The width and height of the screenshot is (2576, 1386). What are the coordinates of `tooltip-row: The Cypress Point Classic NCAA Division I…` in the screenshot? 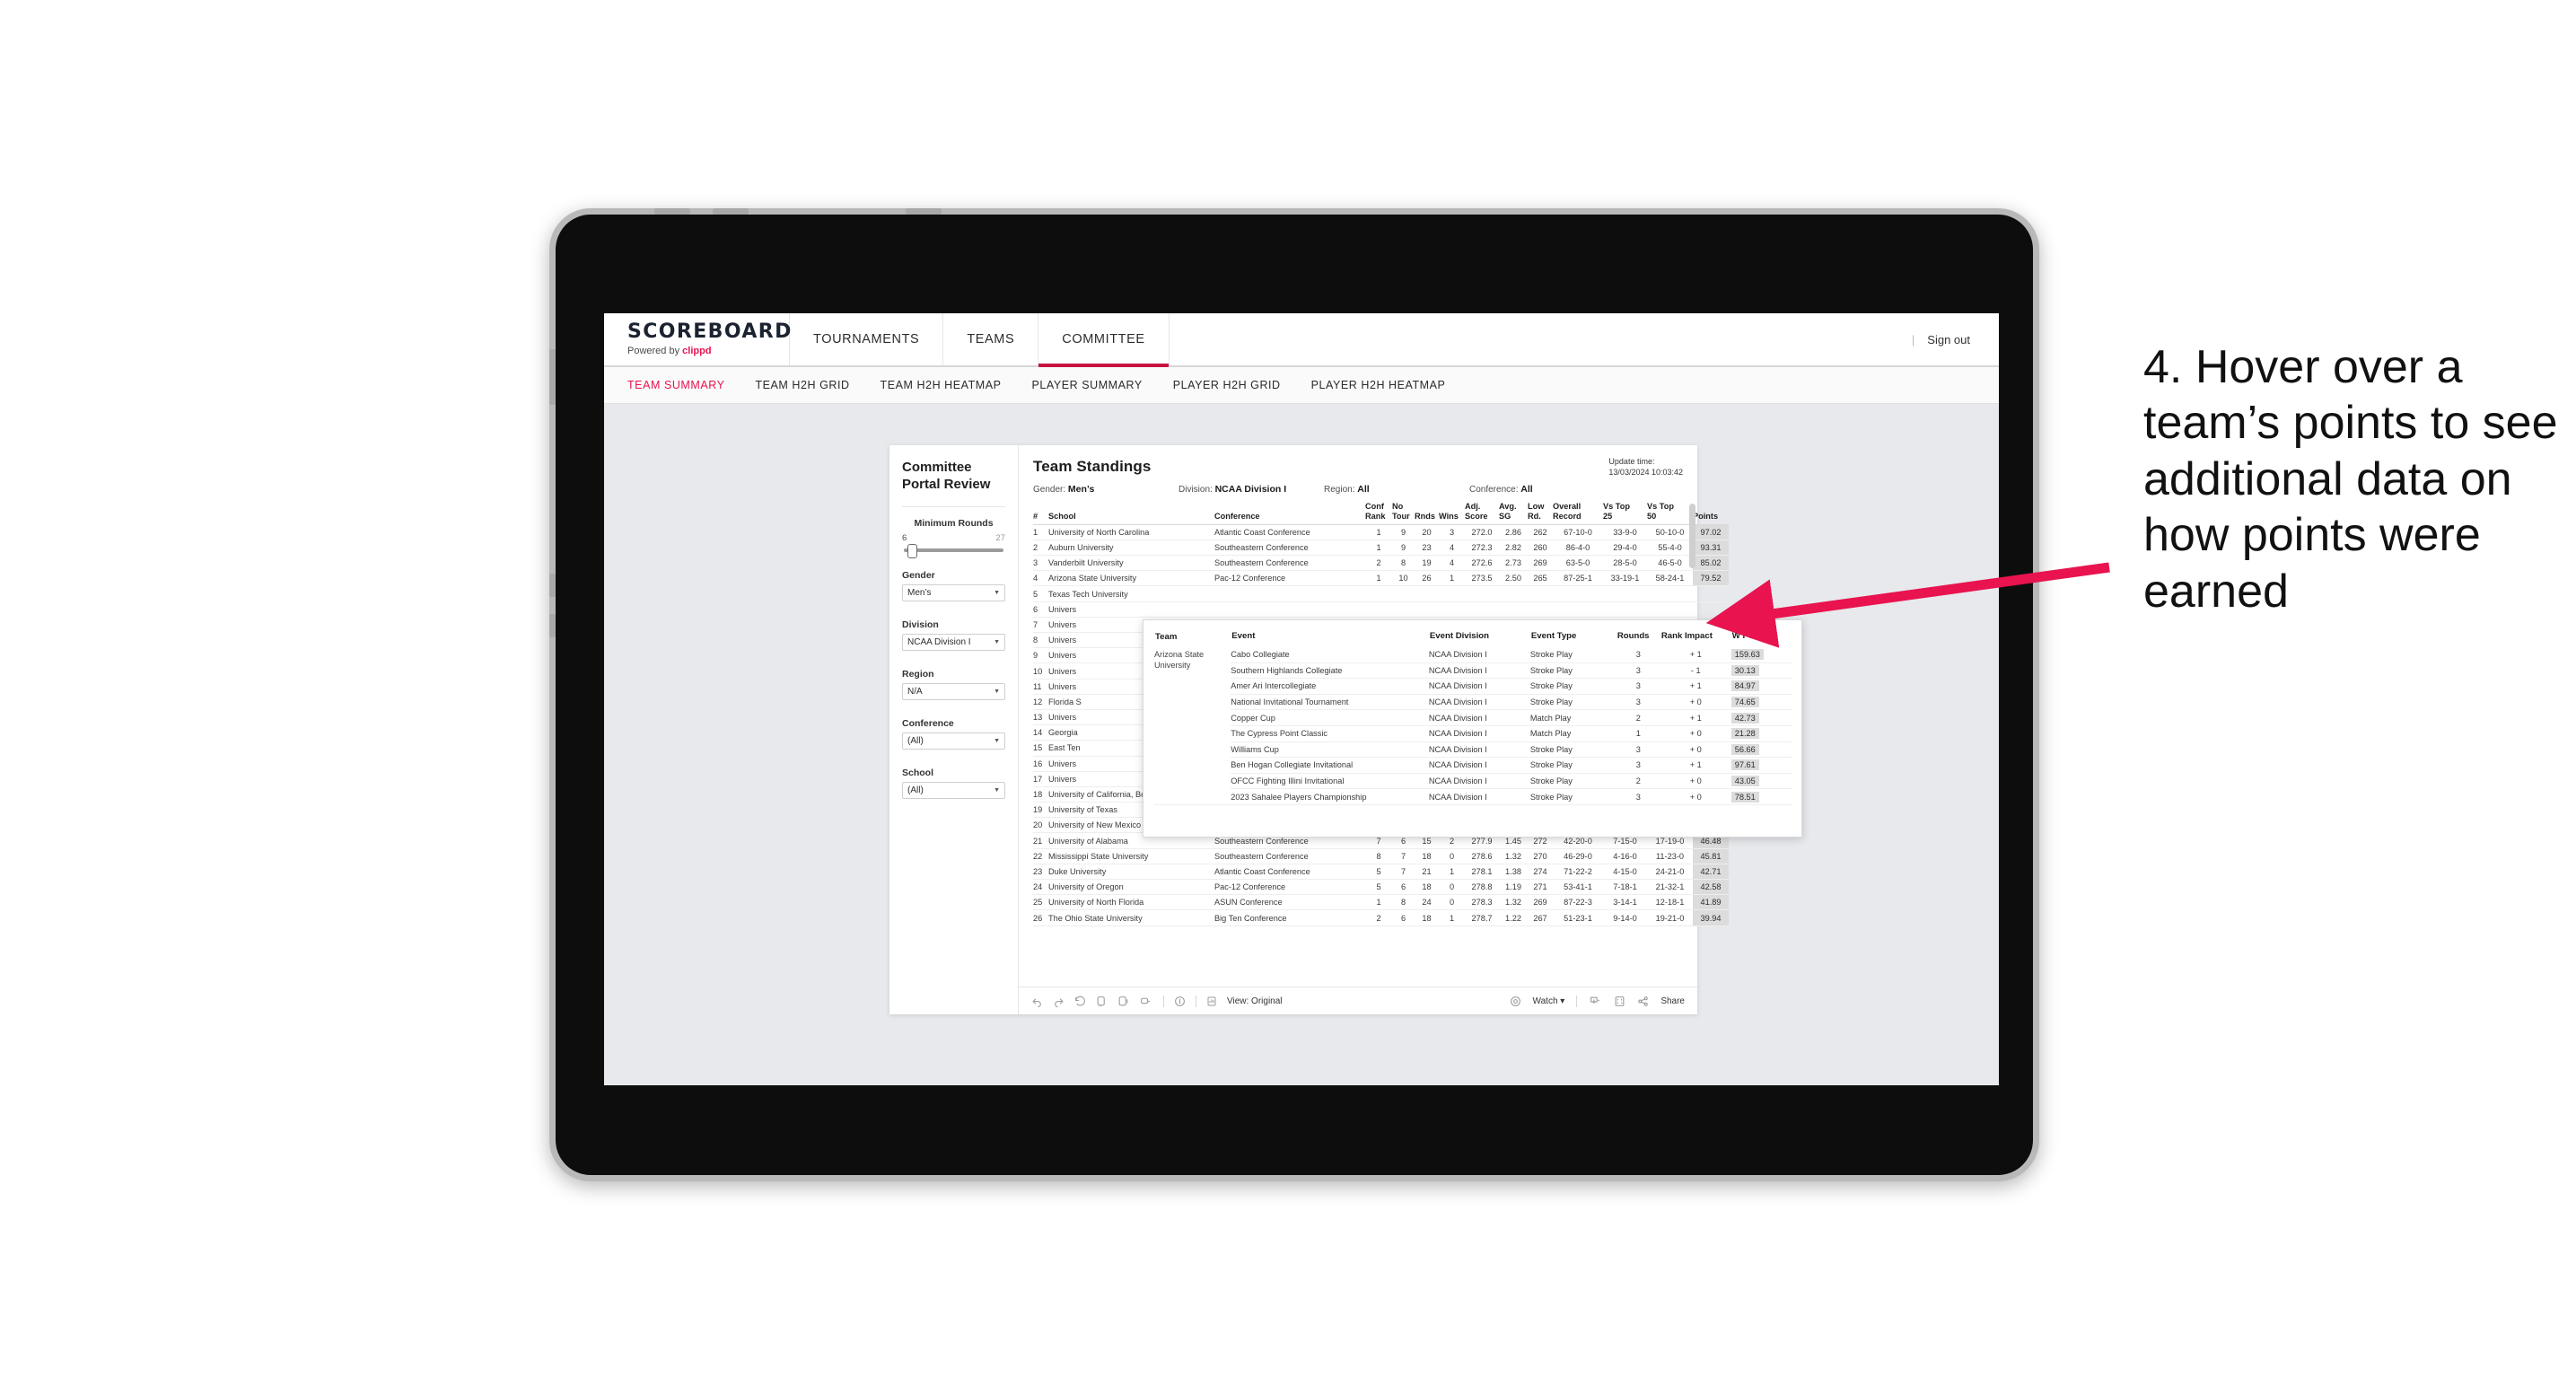 It's located at (1473, 733).